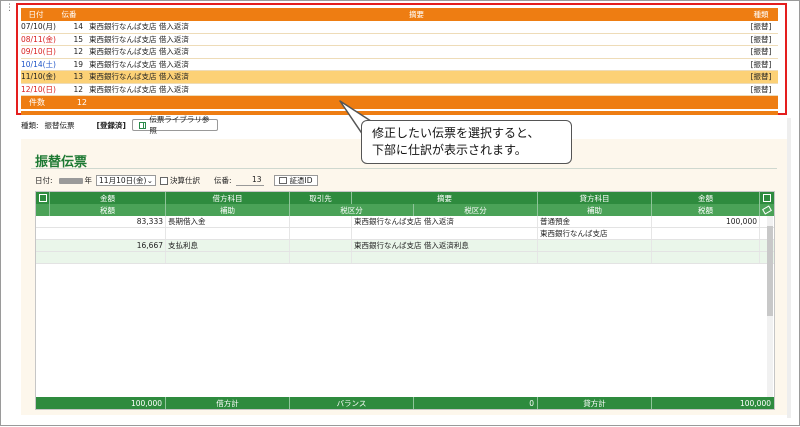  Describe the element at coordinates (449, 150) in the screenshot. I see `callout-line-2: 下部に仕訳が表示されます。` at that location.